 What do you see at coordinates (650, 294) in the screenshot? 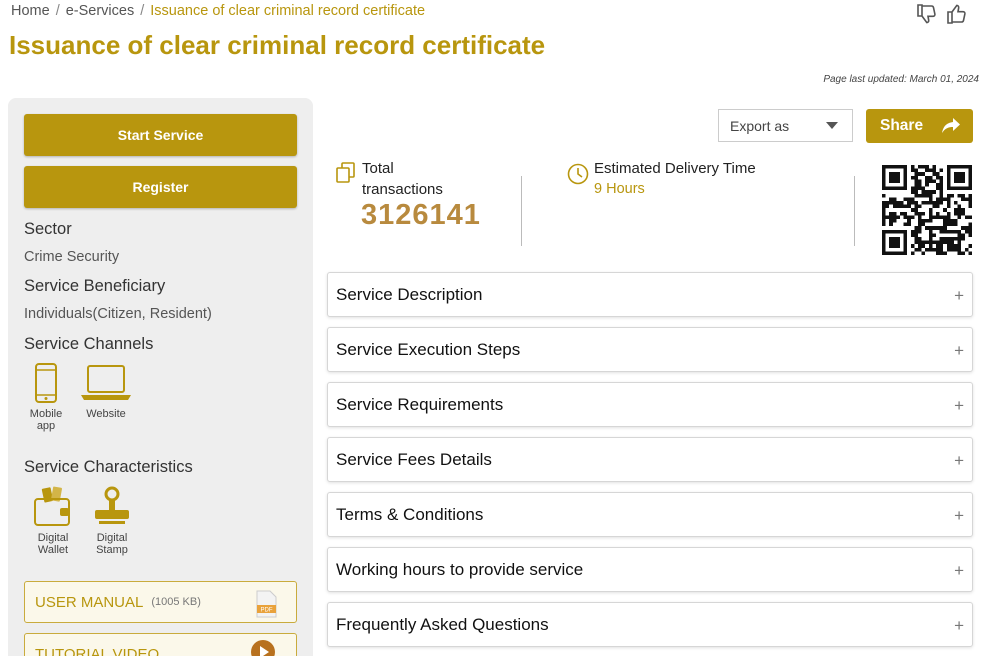
I see `accordion-item: Service Description +` at bounding box center [650, 294].